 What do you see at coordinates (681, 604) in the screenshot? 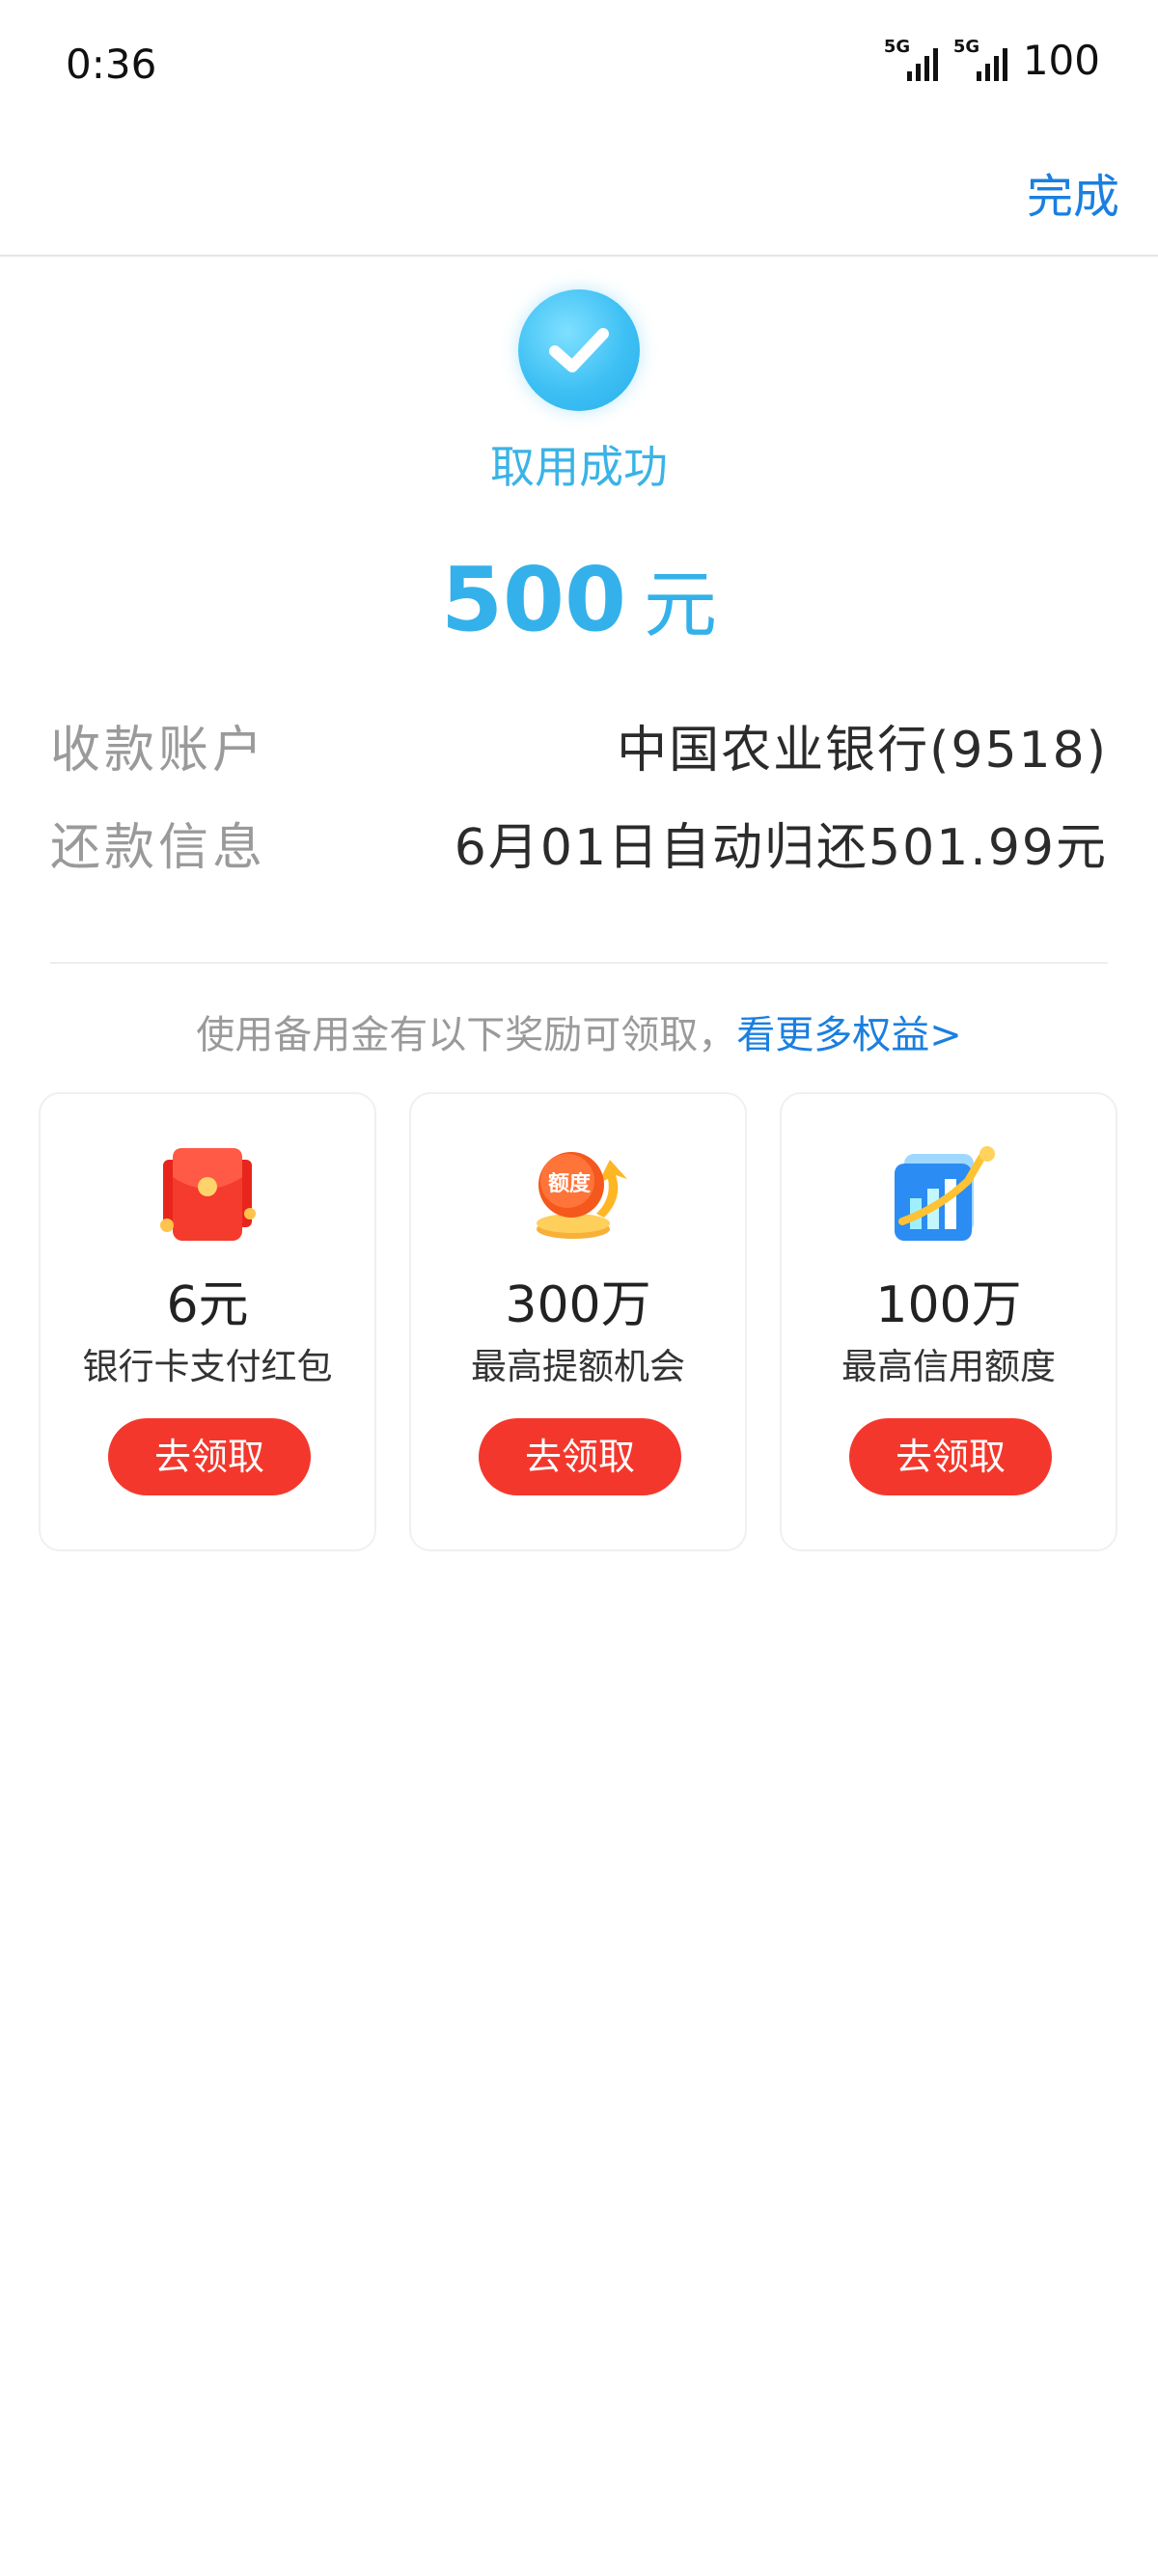
I see `amount-unit: 元` at bounding box center [681, 604].